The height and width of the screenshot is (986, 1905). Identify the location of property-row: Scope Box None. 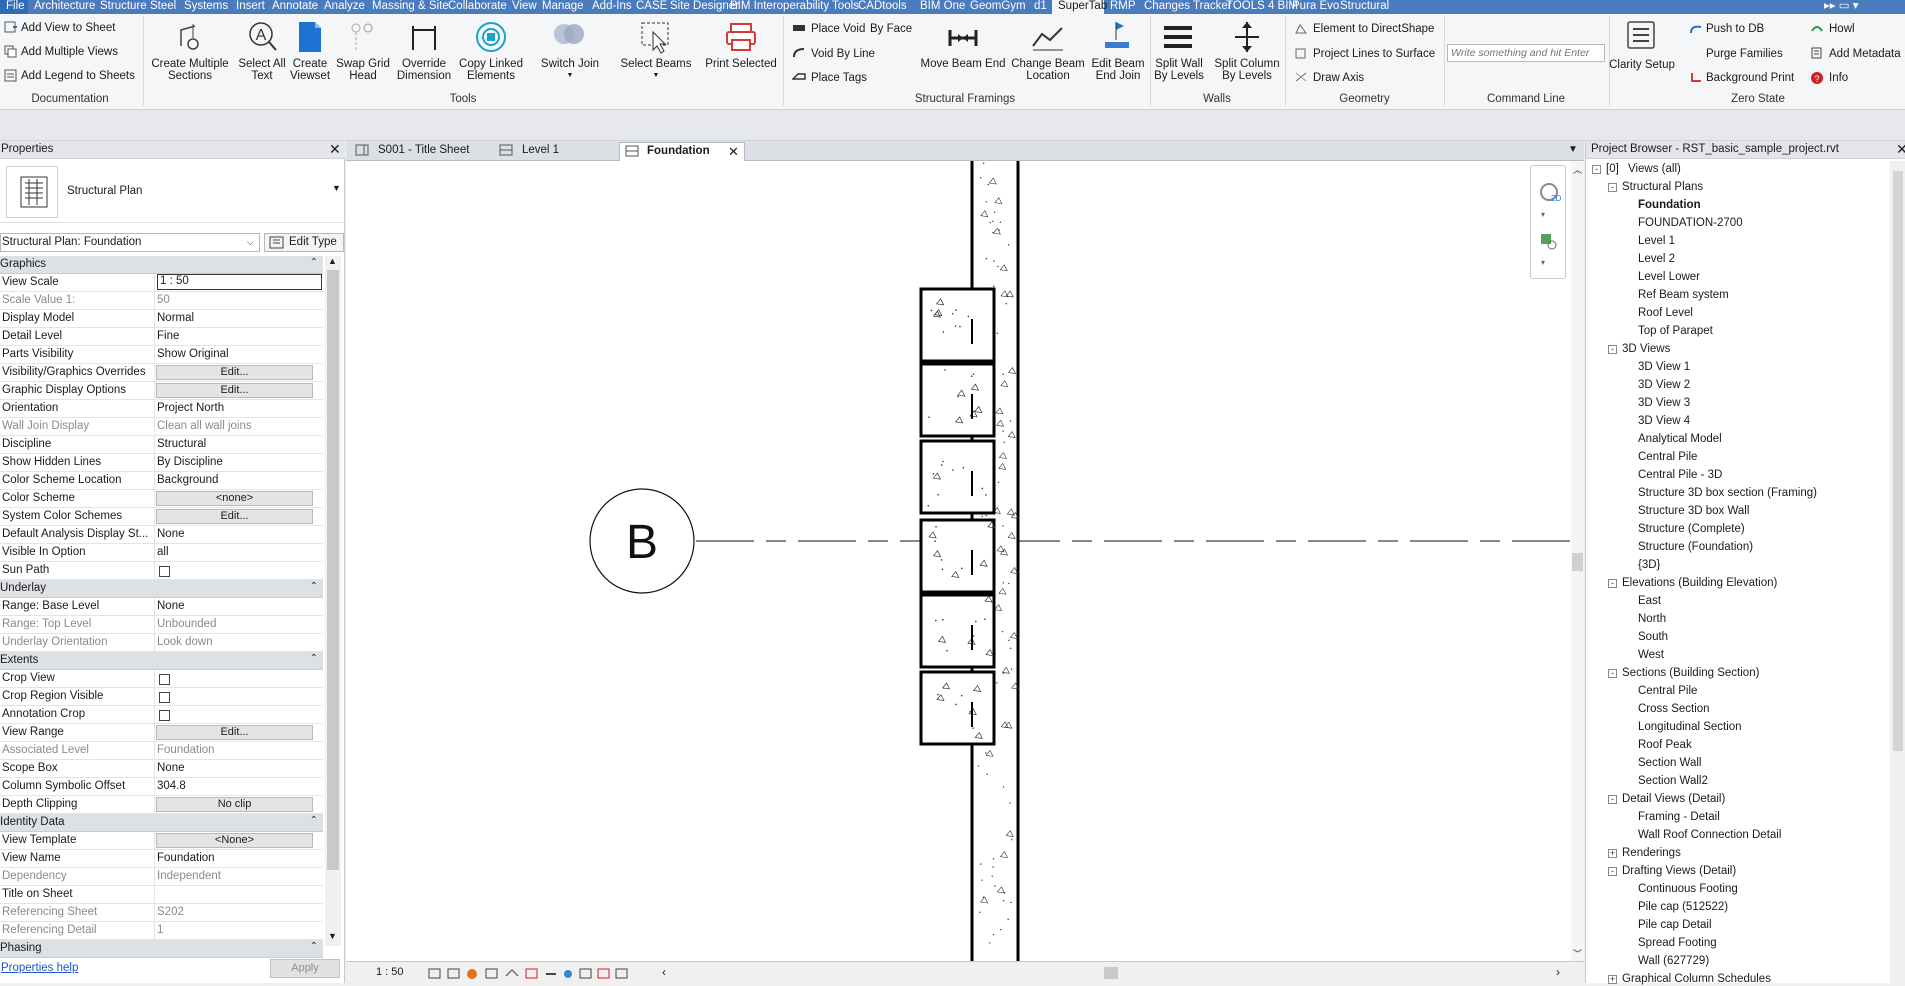
(161, 769).